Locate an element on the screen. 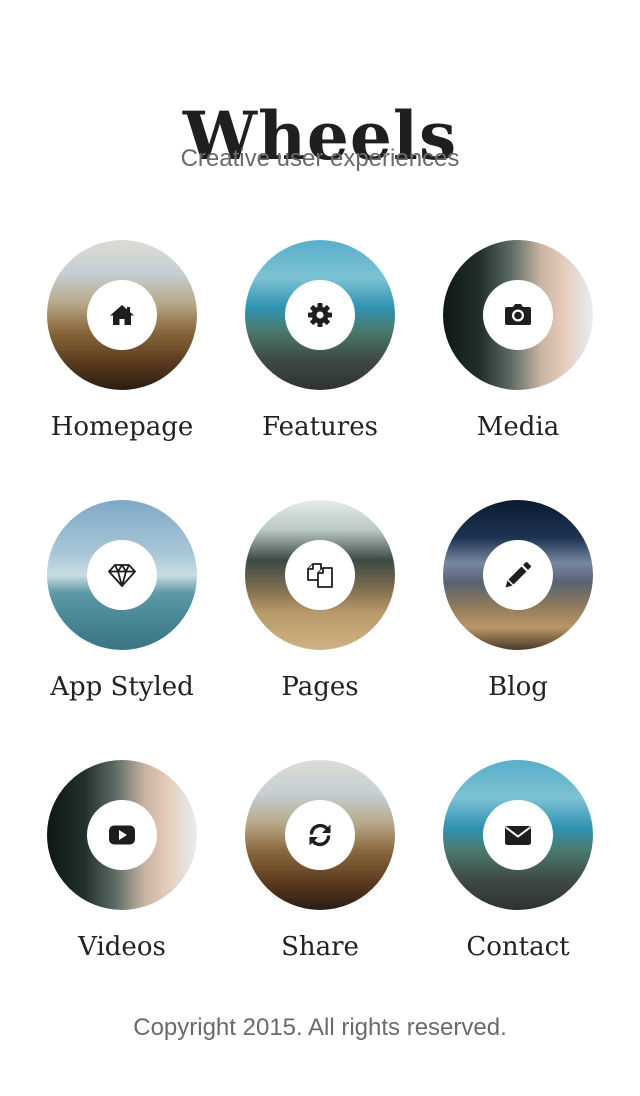 The width and height of the screenshot is (640, 1096). camera-icon is located at coordinates (518, 314).